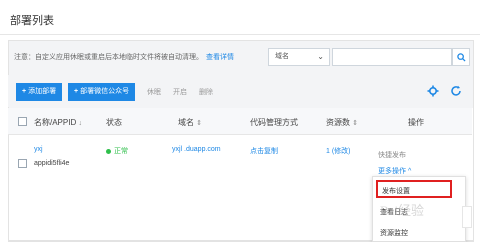 The width and height of the screenshot is (480, 242). What do you see at coordinates (22, 121) in the screenshot?
I see `select-all-checkbox` at bounding box center [22, 121].